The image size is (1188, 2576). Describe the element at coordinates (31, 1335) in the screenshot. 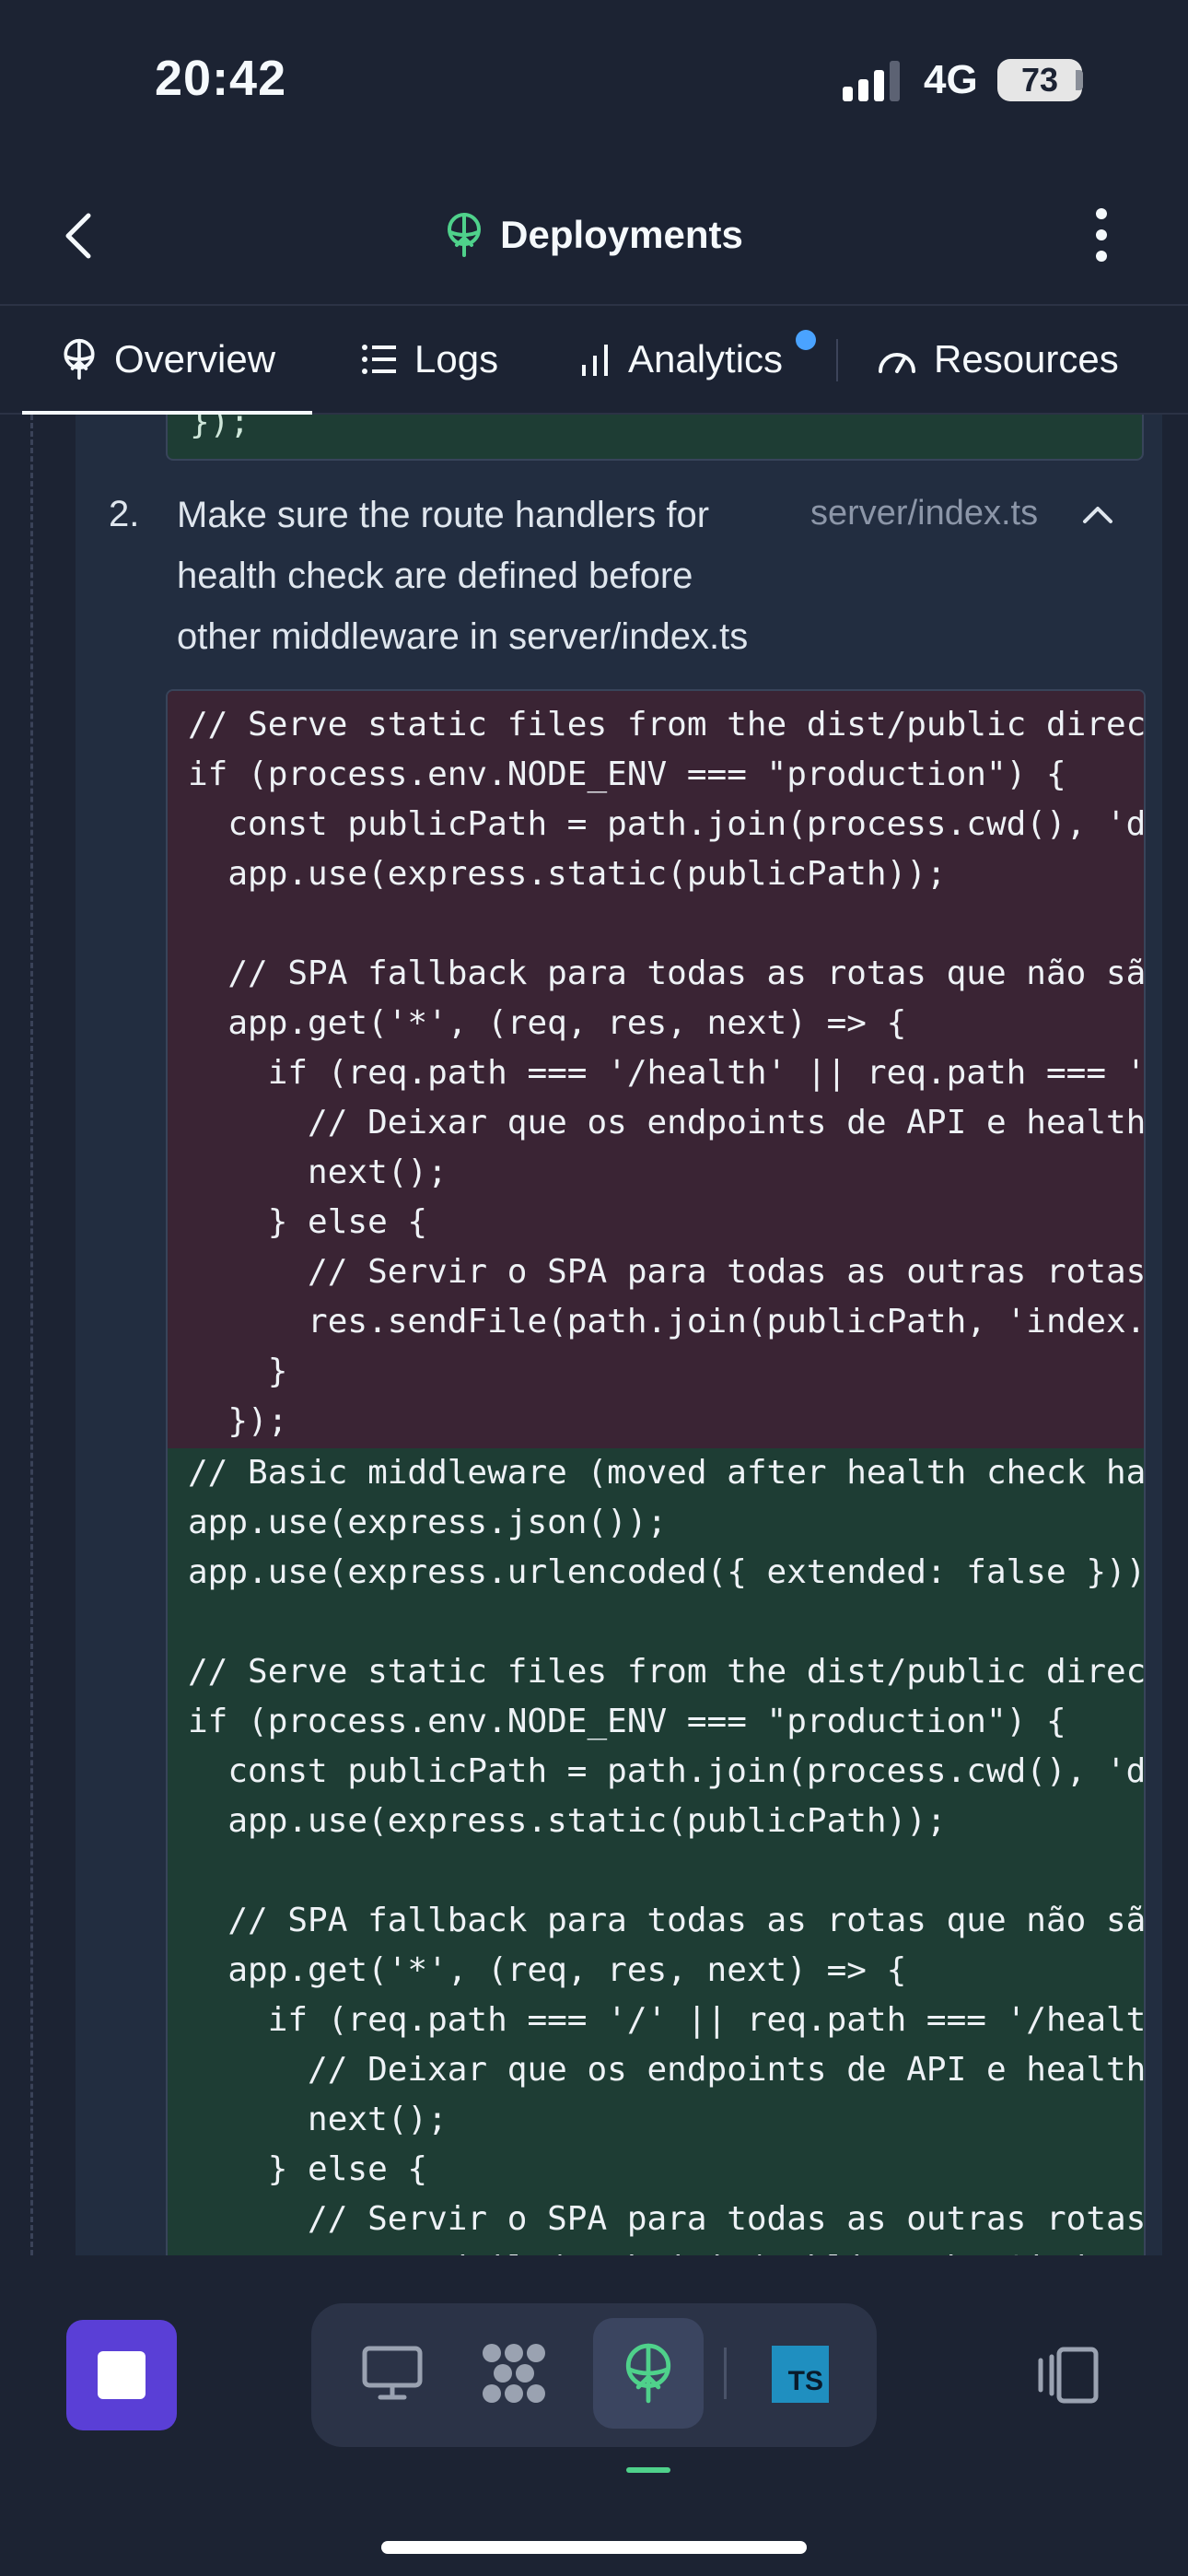

I see `timeline-line` at that location.